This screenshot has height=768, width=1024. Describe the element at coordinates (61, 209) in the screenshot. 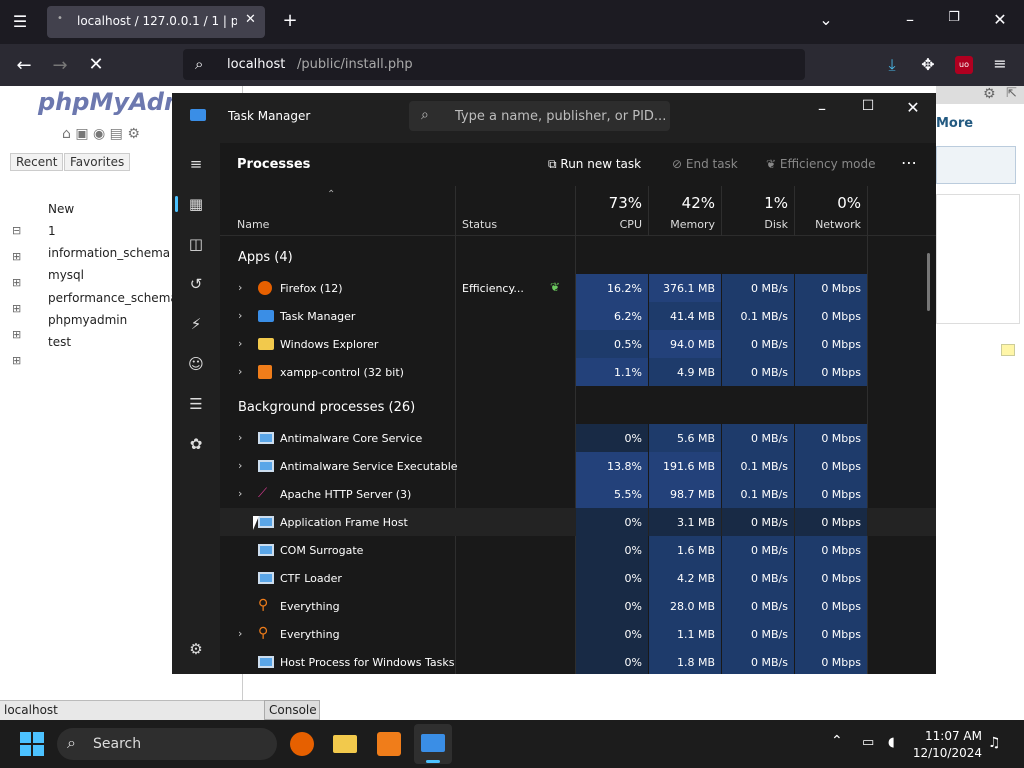

I see `tree-item-new: New` at that location.